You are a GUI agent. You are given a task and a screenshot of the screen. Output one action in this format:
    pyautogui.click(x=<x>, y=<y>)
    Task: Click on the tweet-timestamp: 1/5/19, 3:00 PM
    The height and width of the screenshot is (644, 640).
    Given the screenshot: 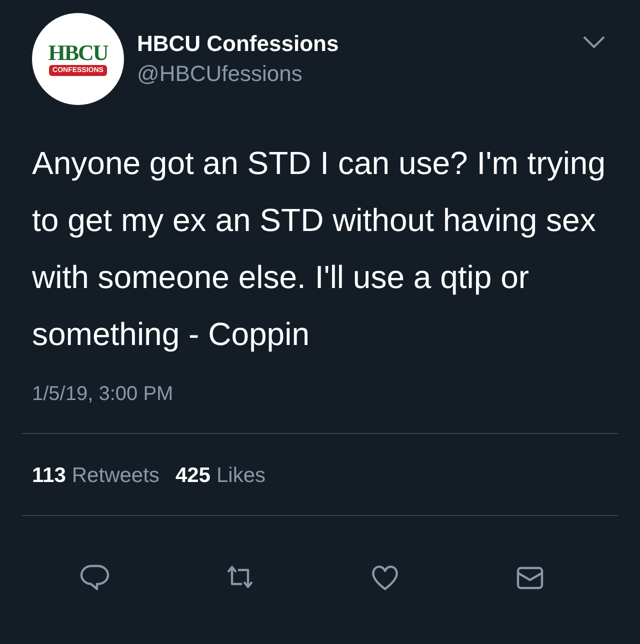 What is the action you would take?
    pyautogui.click(x=103, y=394)
    